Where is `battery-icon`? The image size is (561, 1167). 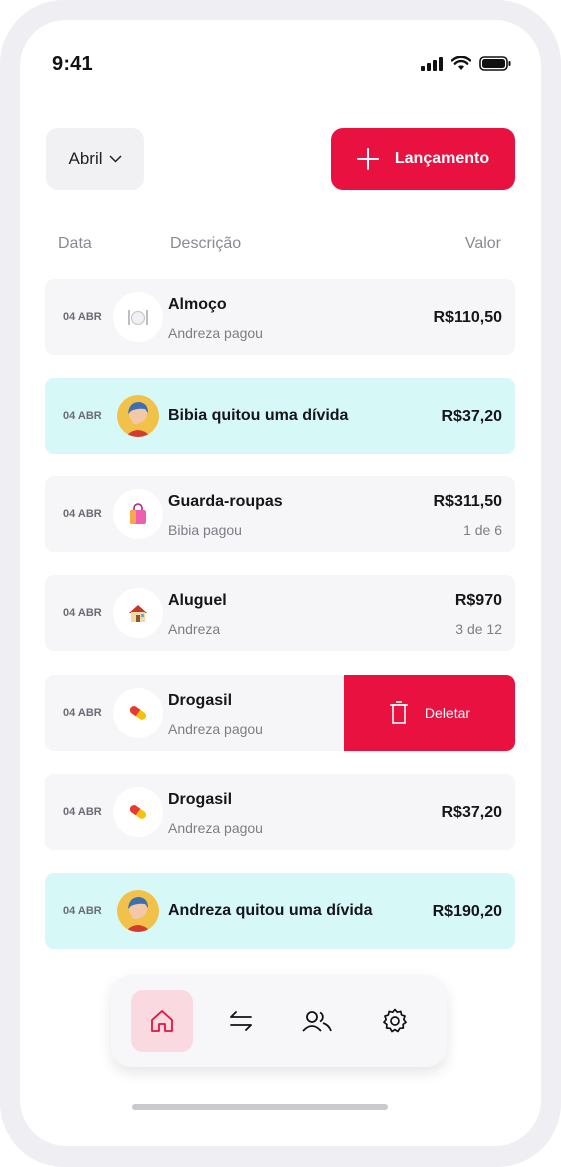
battery-icon is located at coordinates (495, 63).